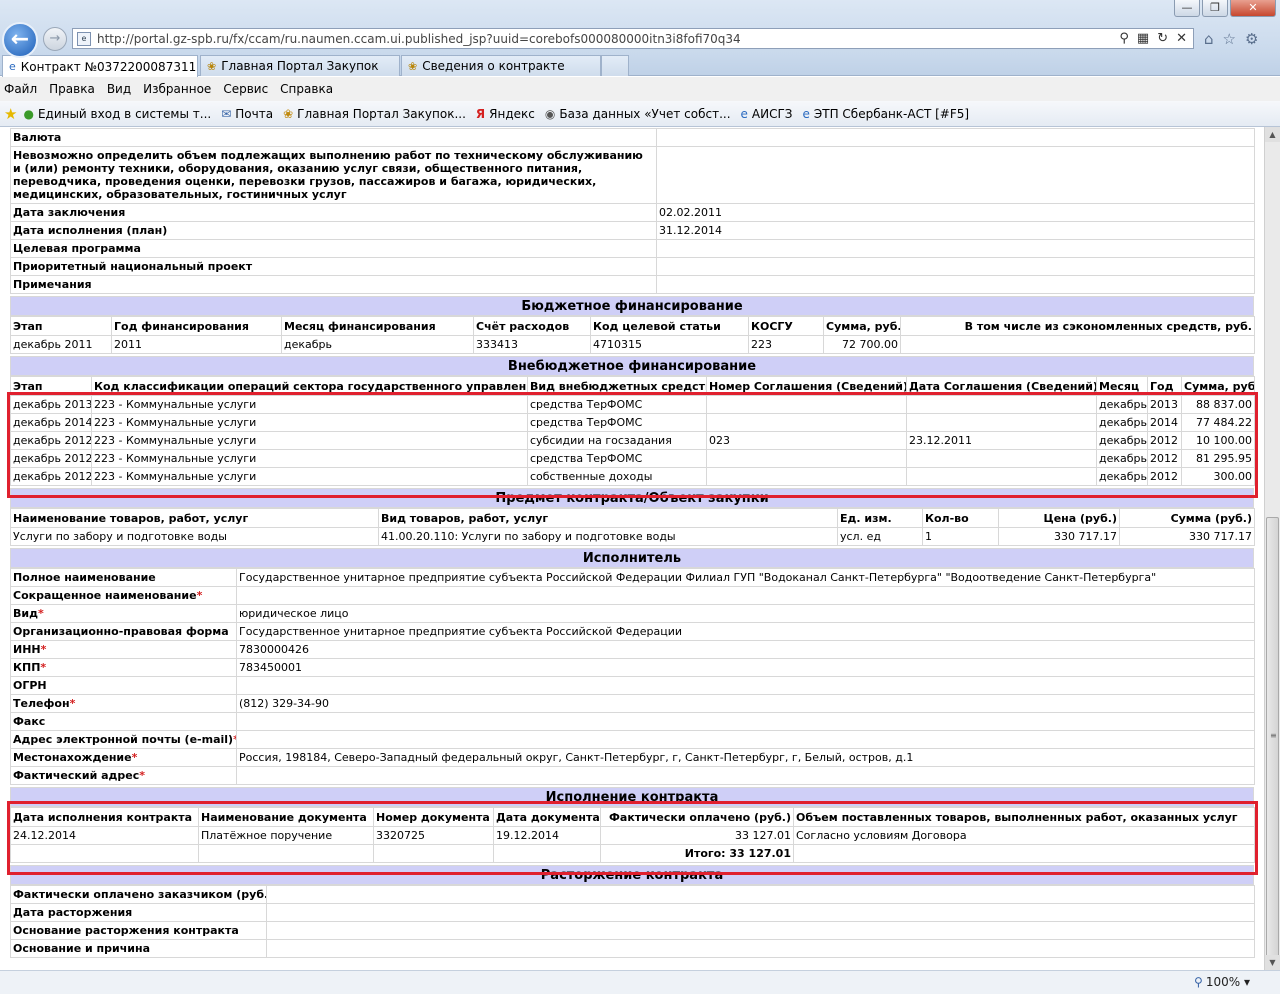  I want to click on refresh-icon: ↻, so click(1162, 38).